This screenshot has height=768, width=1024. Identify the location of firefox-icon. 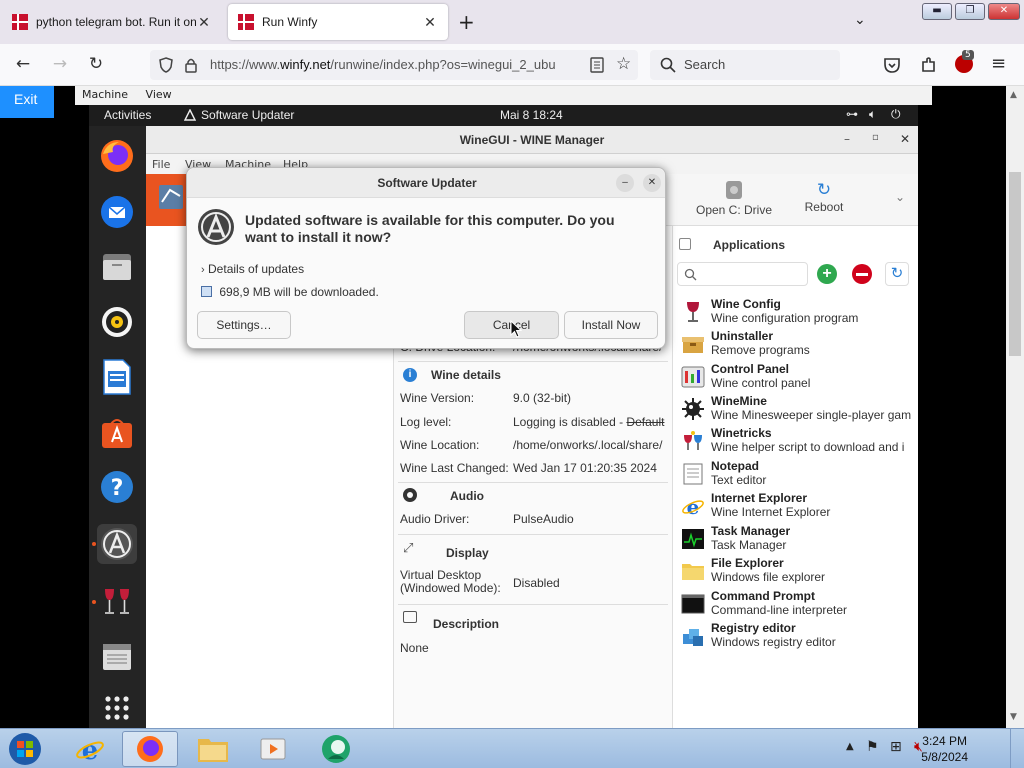
(117, 156).